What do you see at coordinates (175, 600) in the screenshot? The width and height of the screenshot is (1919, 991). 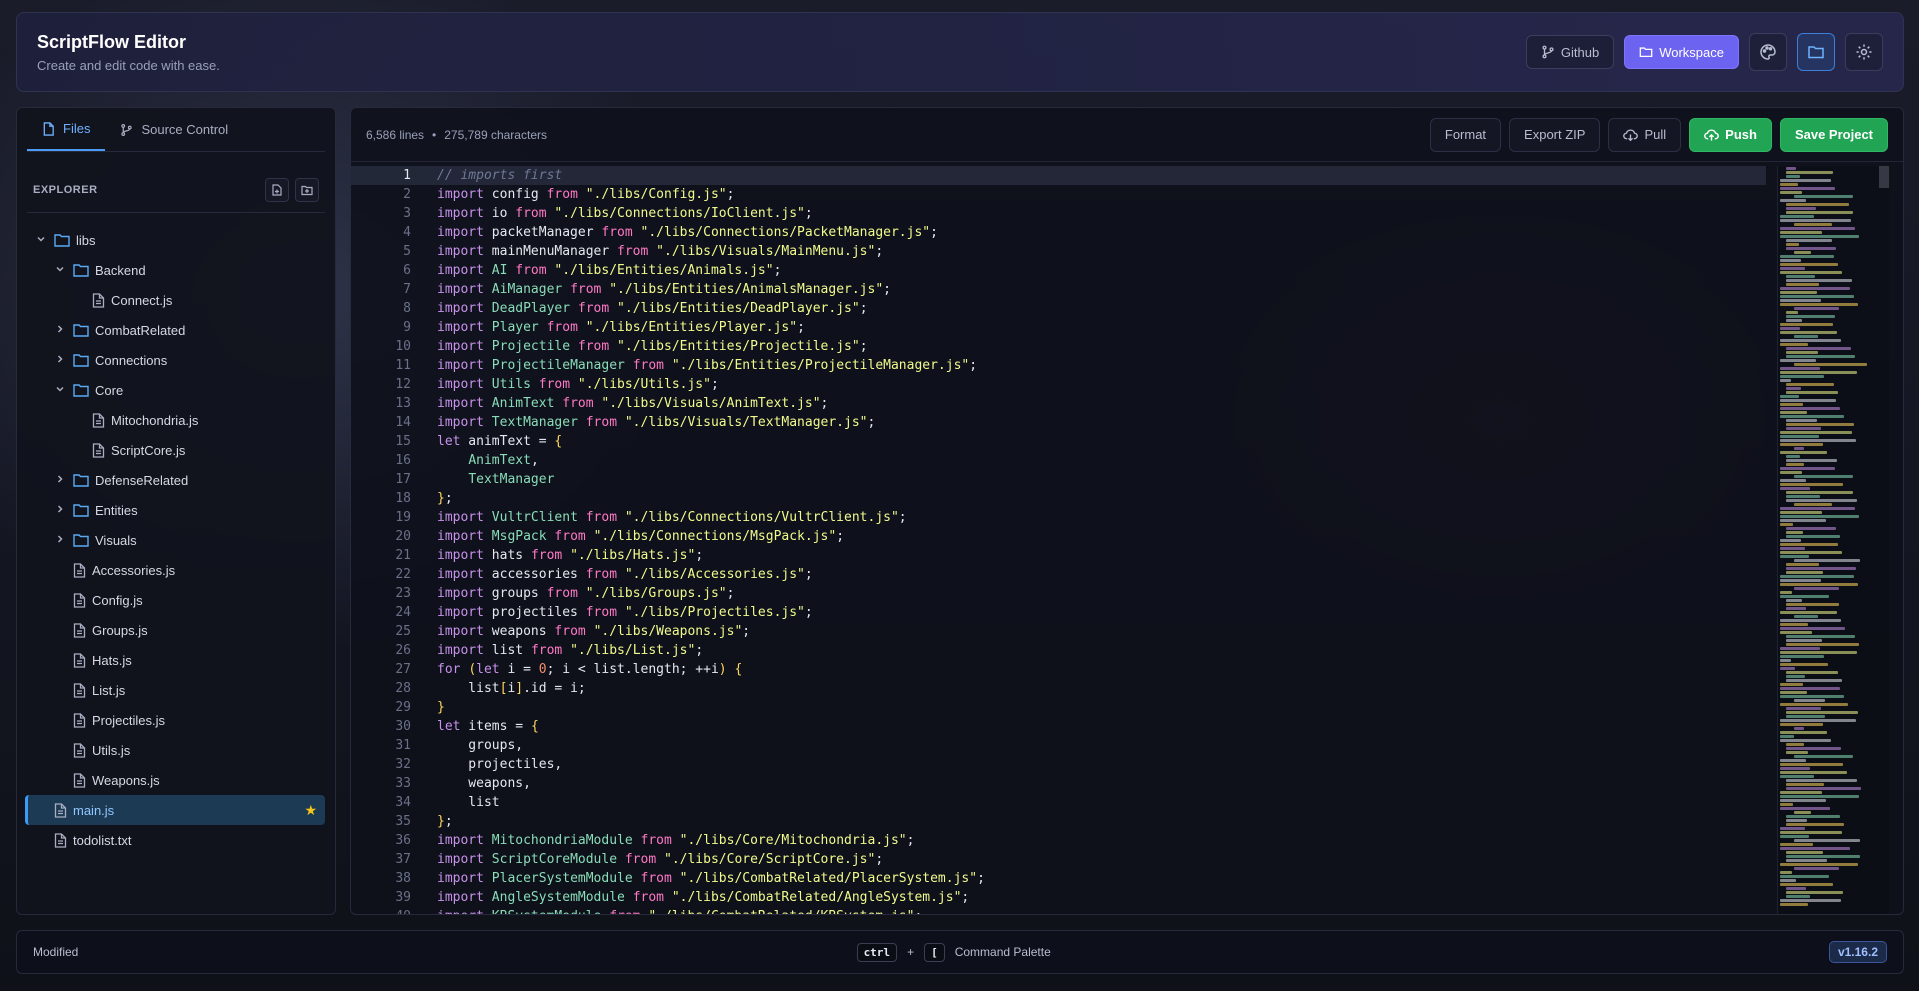 I see `tree-file: Config.js` at bounding box center [175, 600].